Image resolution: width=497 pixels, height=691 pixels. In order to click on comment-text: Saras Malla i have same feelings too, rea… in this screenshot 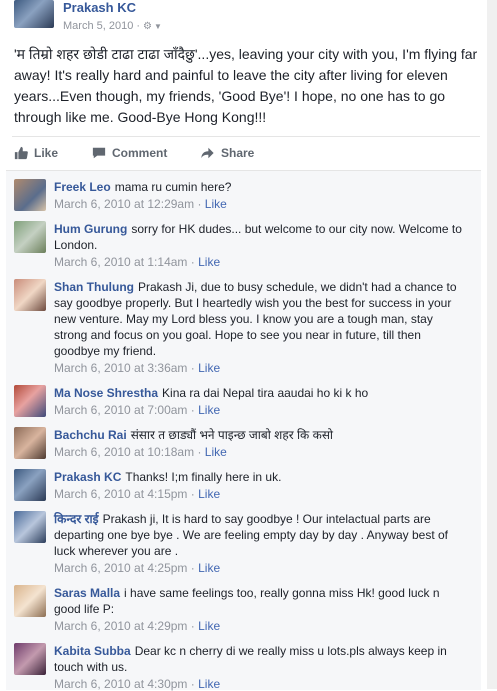, I will do `click(259, 601)`.